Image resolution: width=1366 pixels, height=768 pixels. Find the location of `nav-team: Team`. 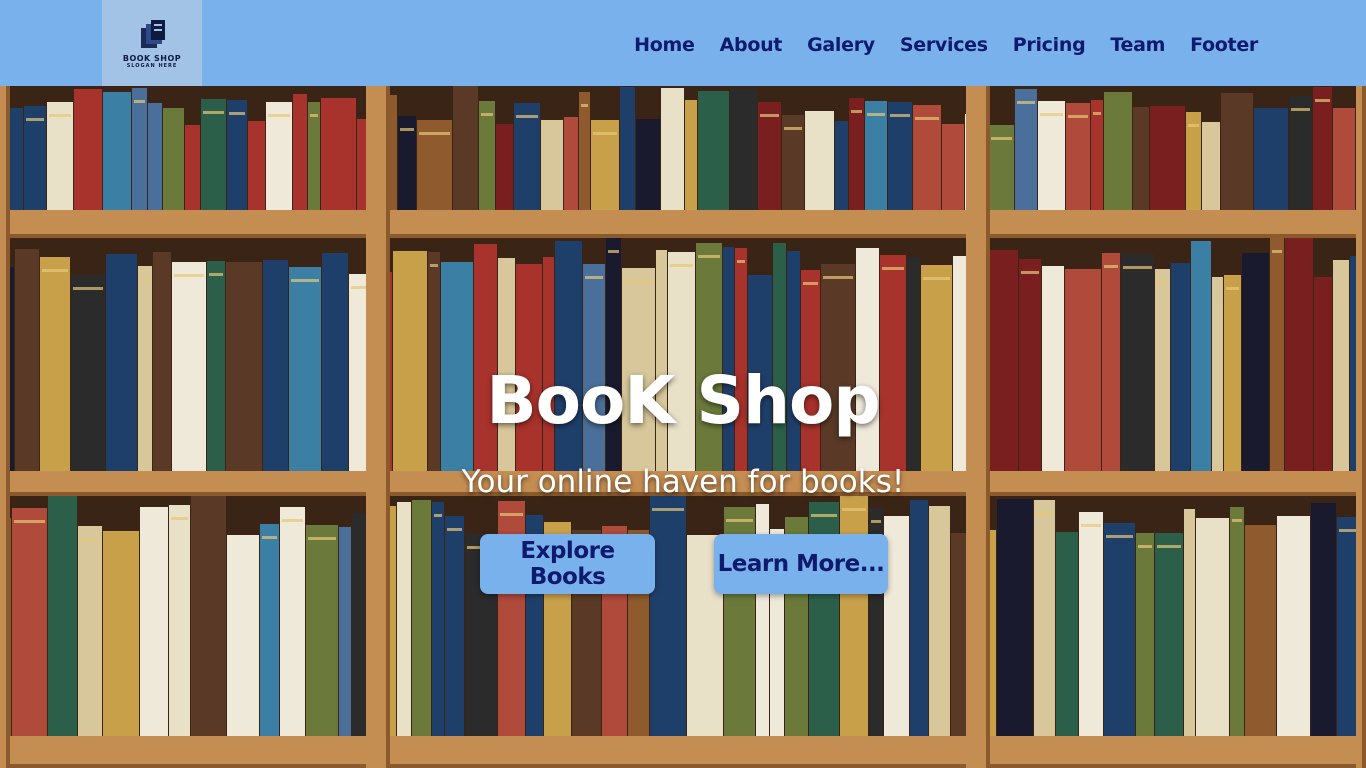

nav-team: Team is located at coordinates (1137, 45).